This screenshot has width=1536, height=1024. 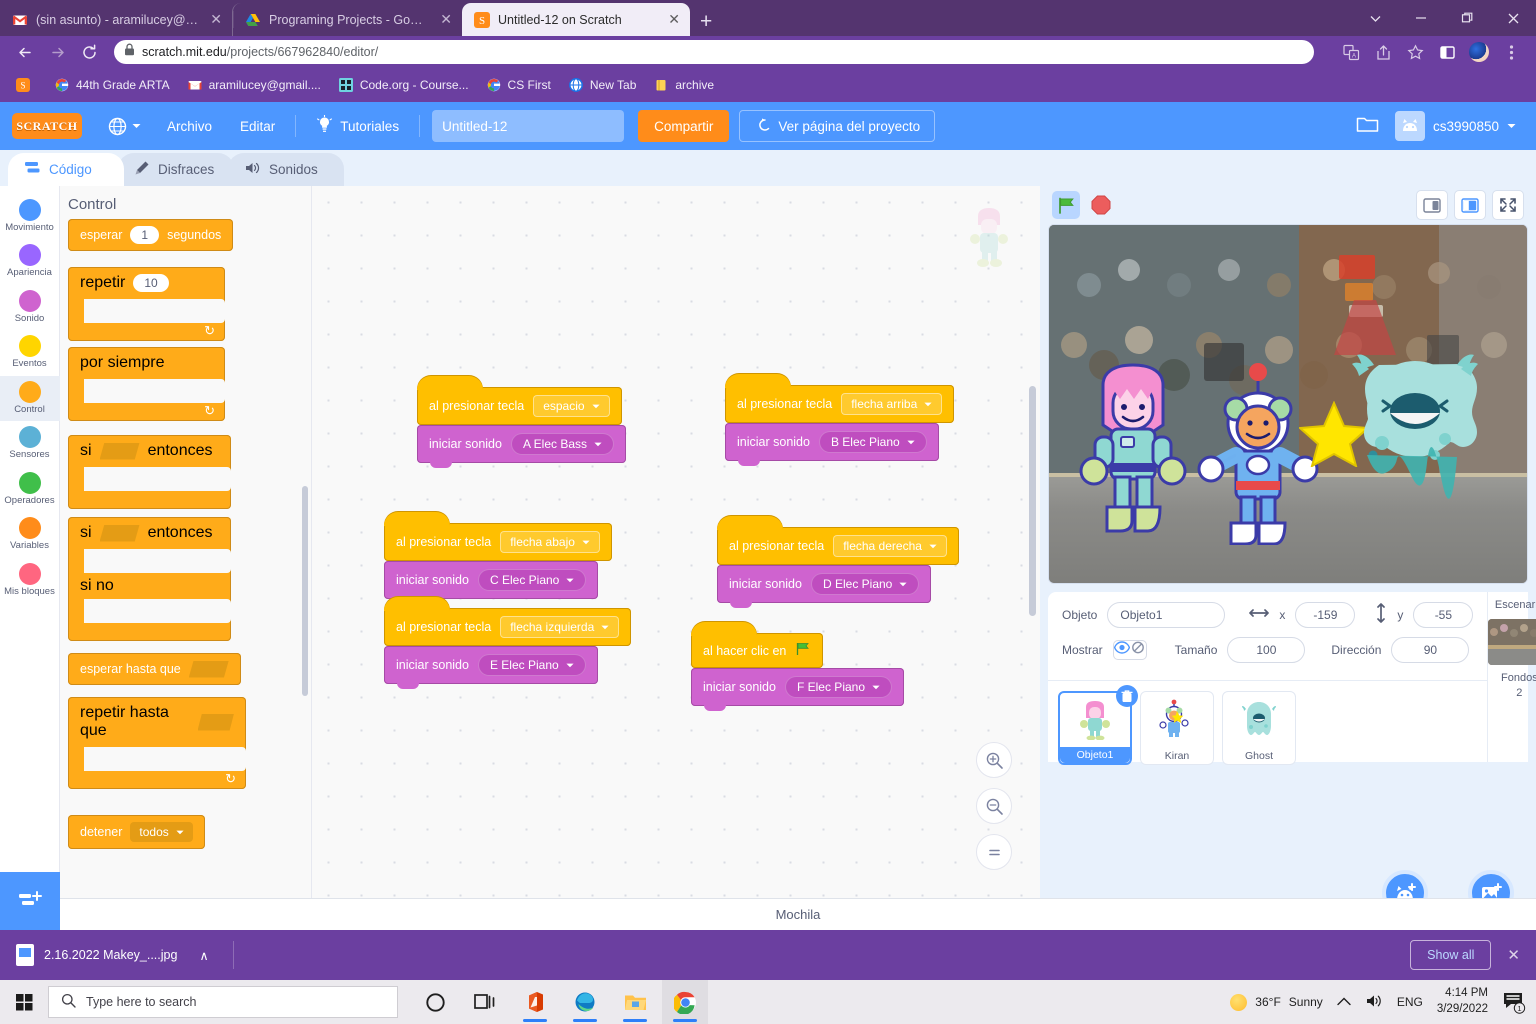 I want to click on show-all-downloads-button: Show all, so click(x=1451, y=955).